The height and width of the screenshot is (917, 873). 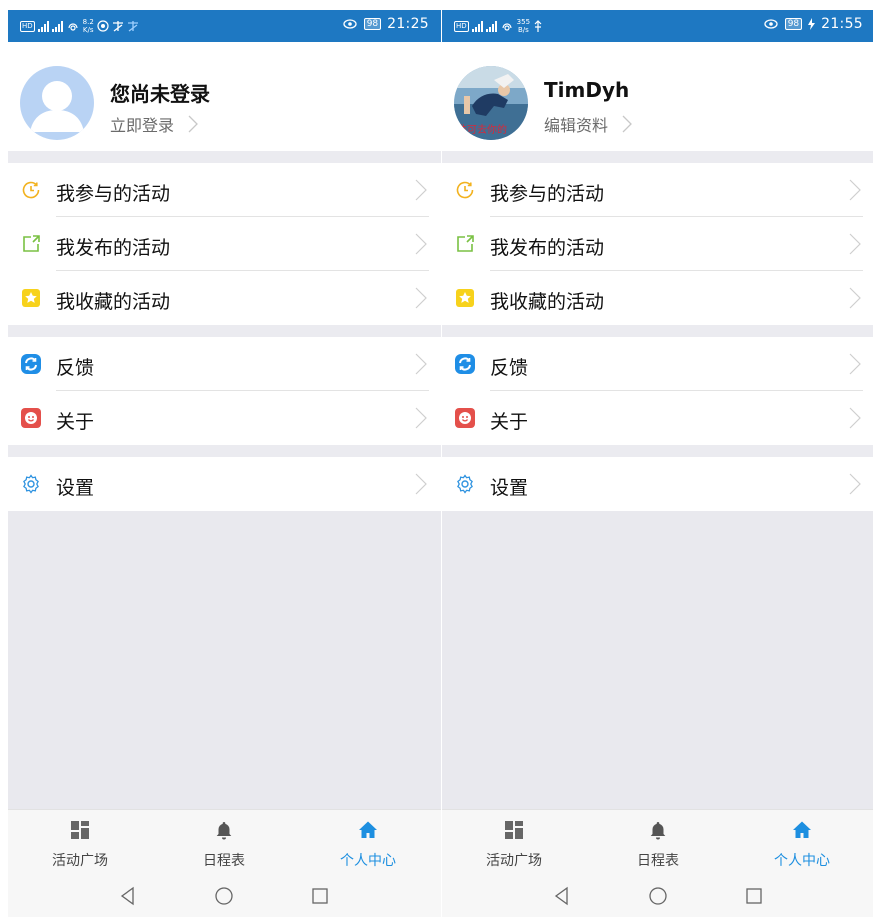 I want to click on user-avatar-photo: 洗可去你的, so click(x=491, y=103).